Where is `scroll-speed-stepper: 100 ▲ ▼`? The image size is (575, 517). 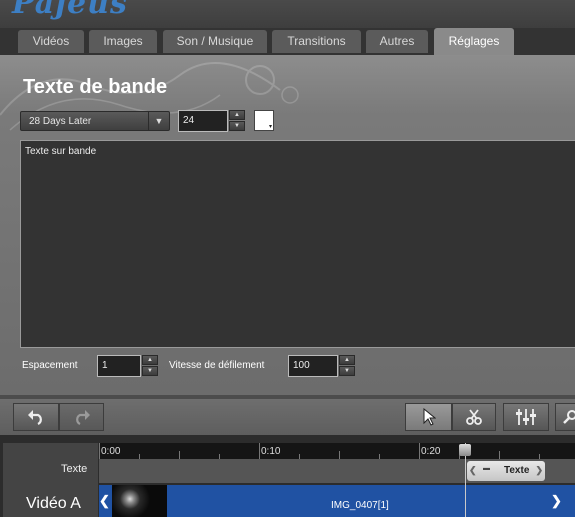
scroll-speed-stepper: 100 ▲ ▼ is located at coordinates (321, 366).